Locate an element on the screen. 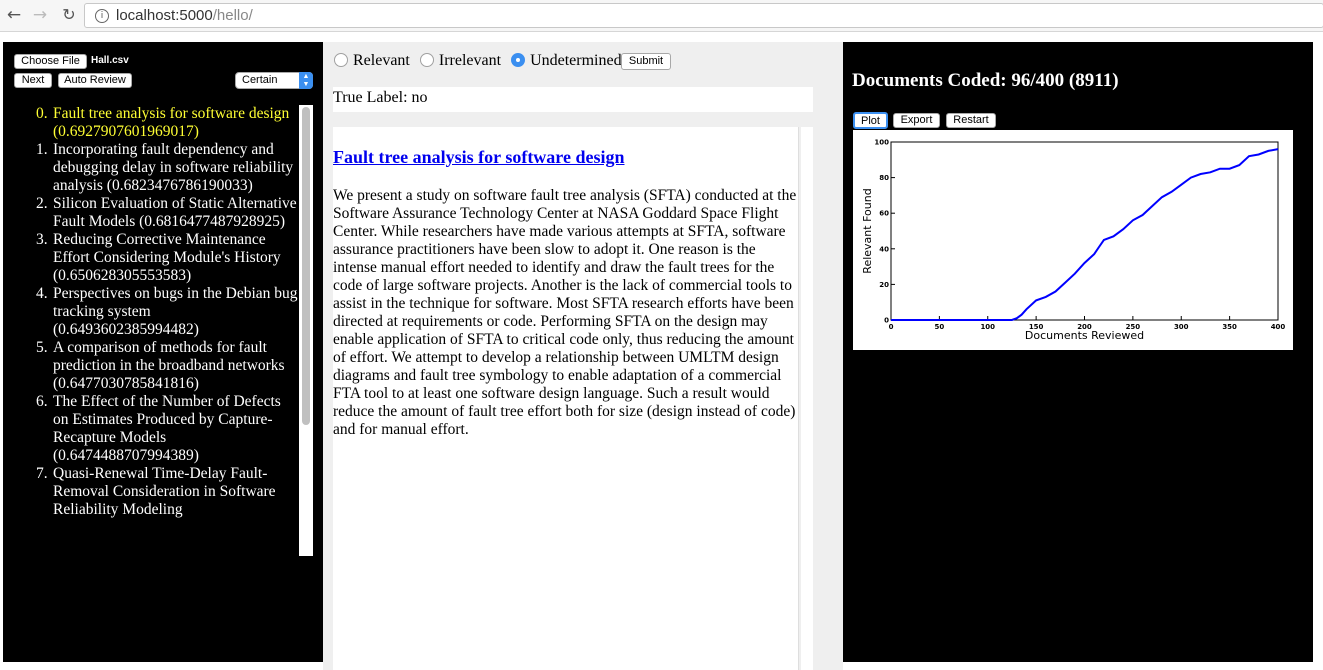  plot-button: Plot is located at coordinates (870, 120).